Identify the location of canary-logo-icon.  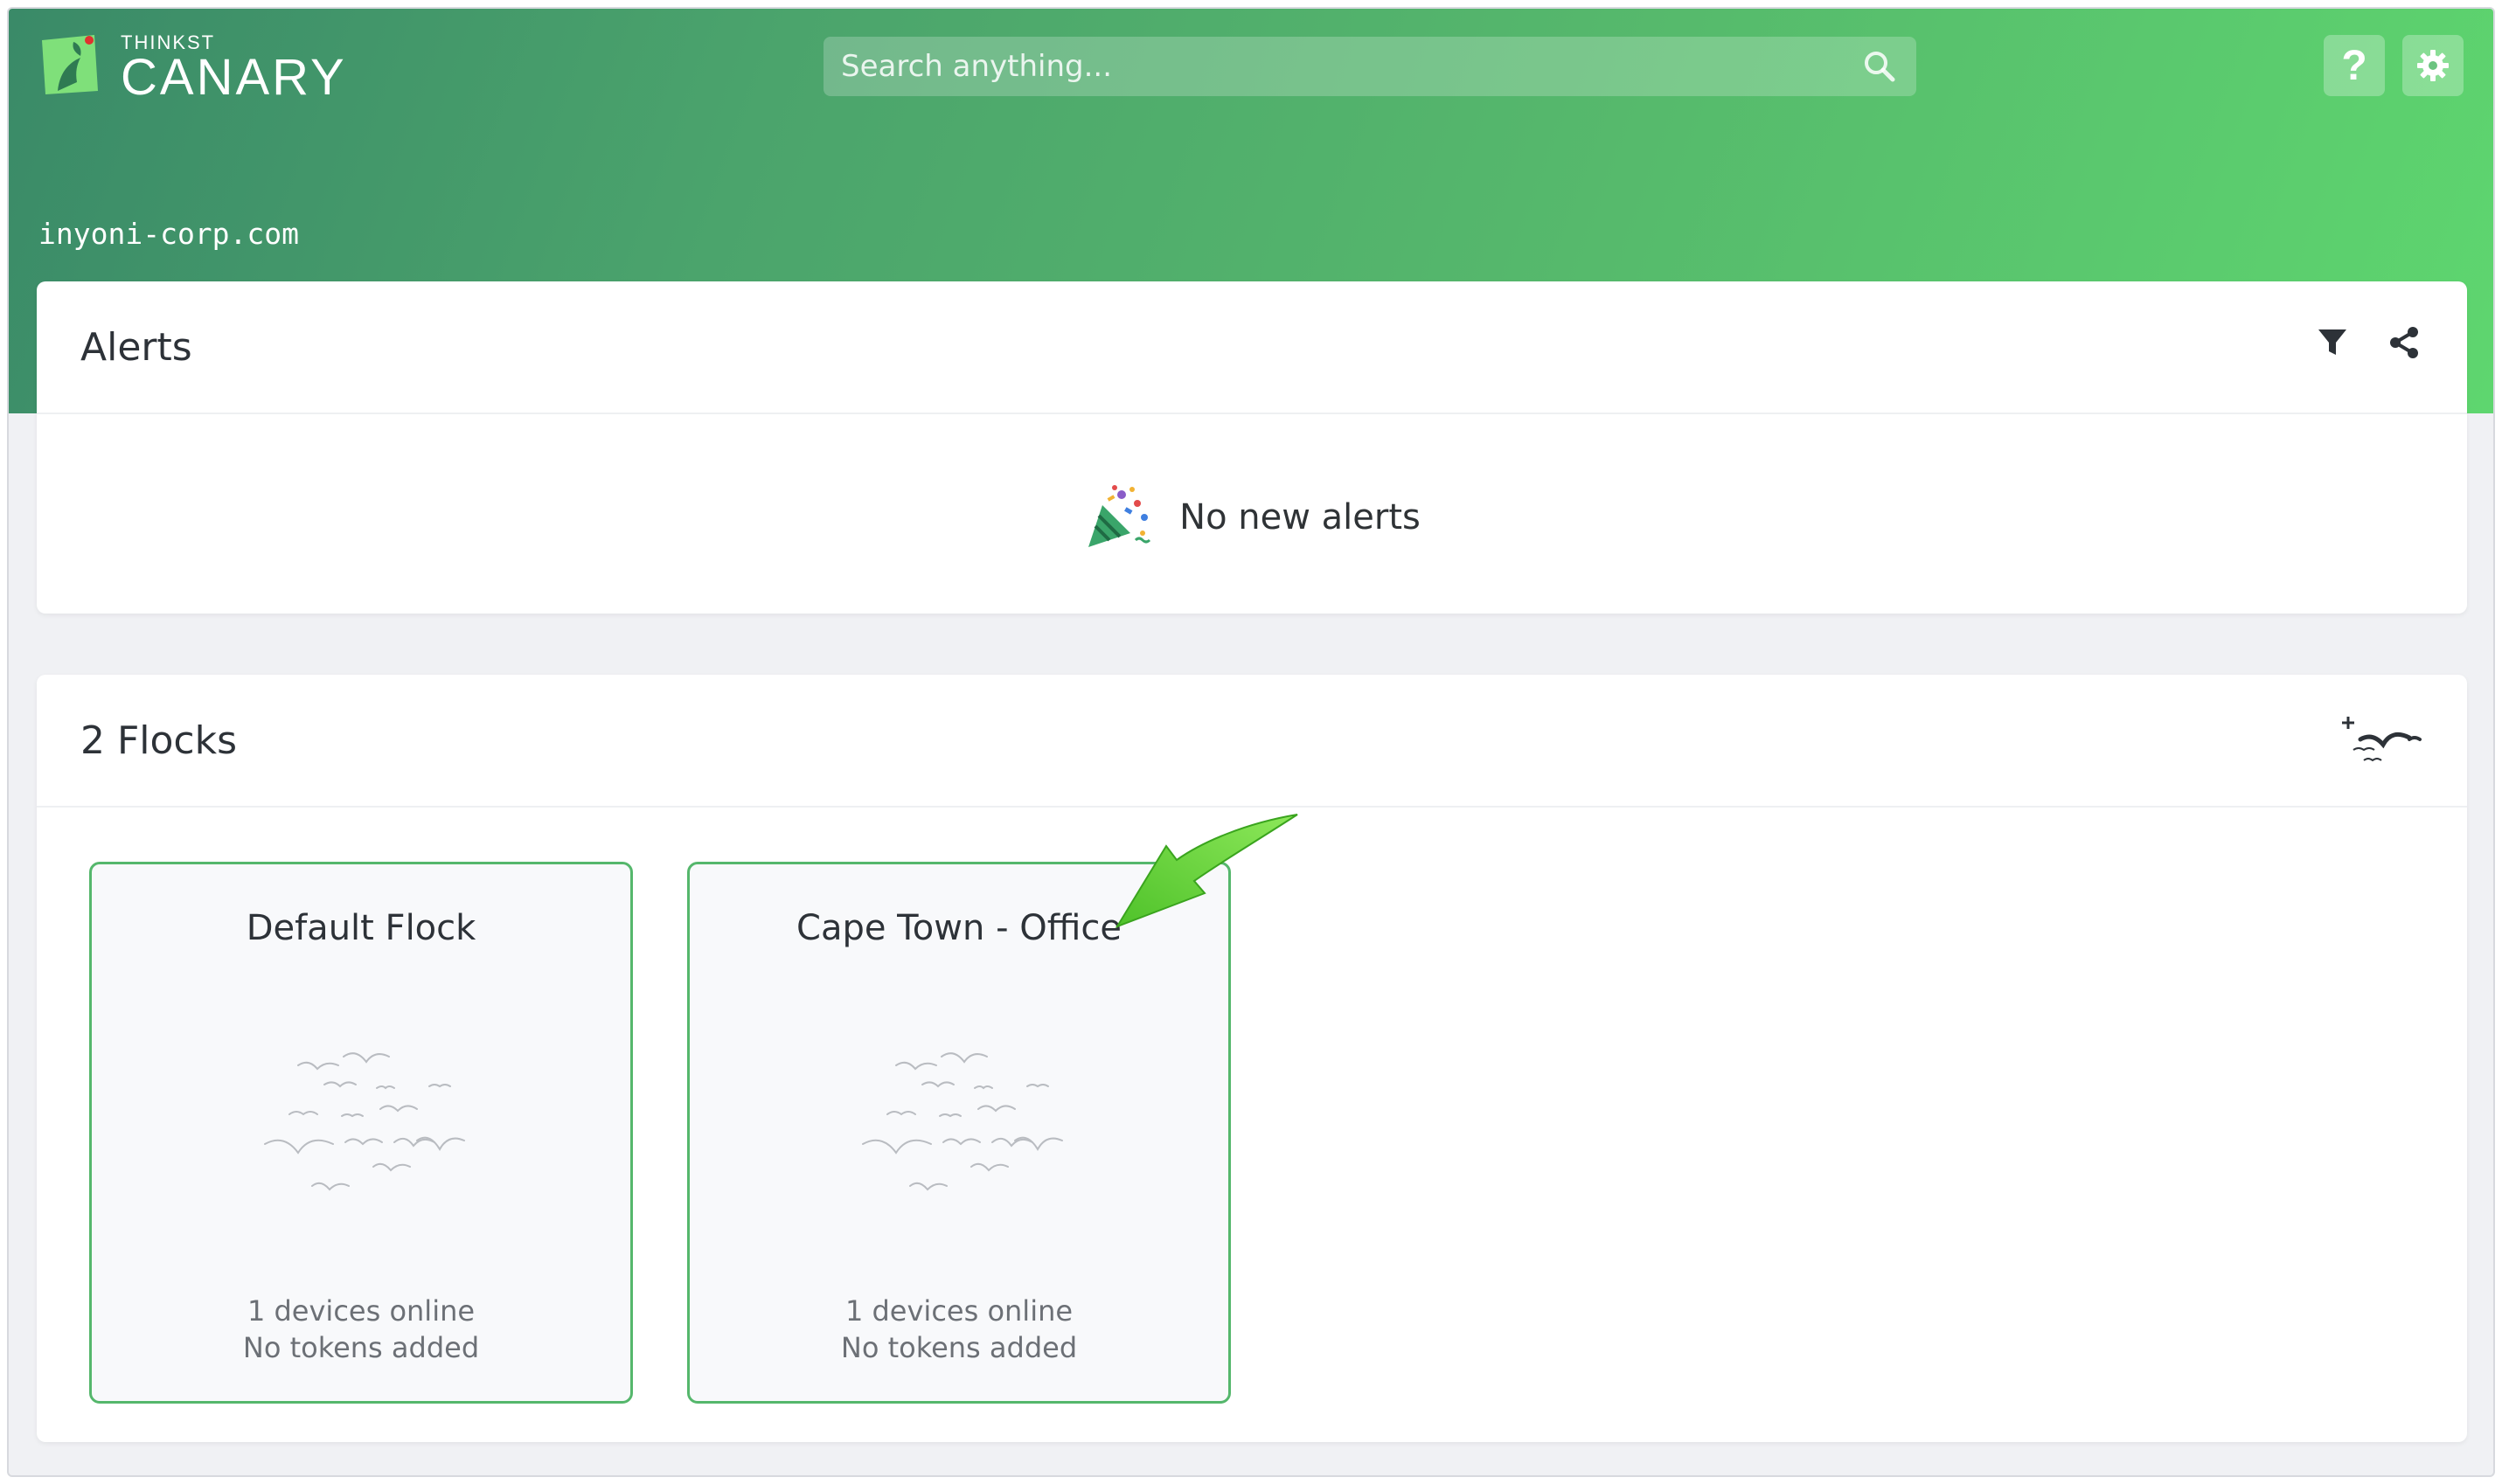
(70, 64).